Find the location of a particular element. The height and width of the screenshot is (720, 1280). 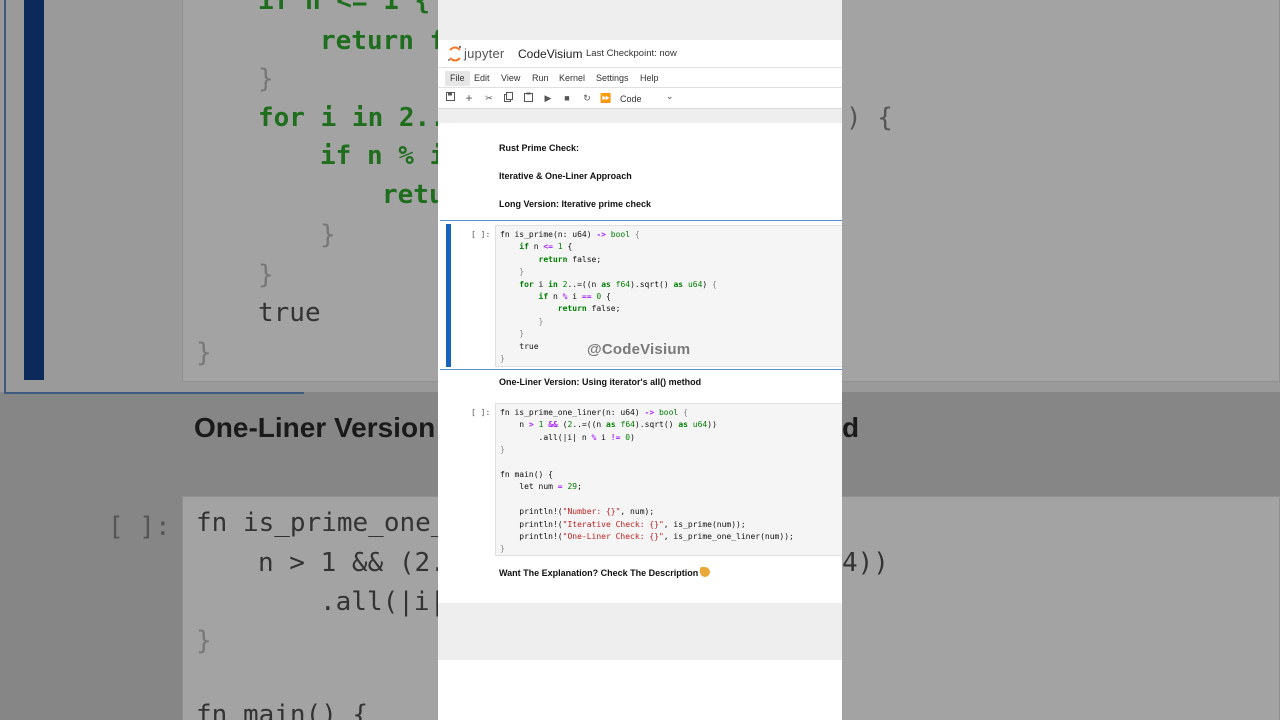

bg-code-line: n > 1 && (2. is located at coordinates (352, 563).